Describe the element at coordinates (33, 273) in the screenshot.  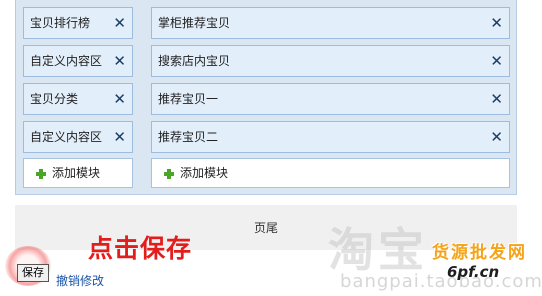
I see `save-button: 保存` at that location.